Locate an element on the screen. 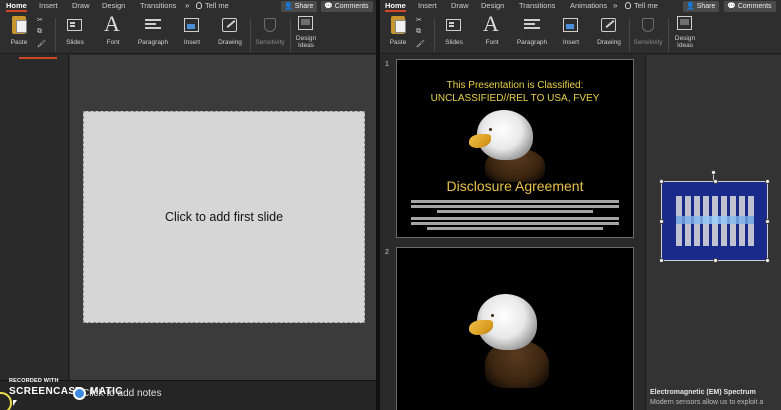 This screenshot has height=410, width=781. tab-animations: Animations is located at coordinates (588, 6).